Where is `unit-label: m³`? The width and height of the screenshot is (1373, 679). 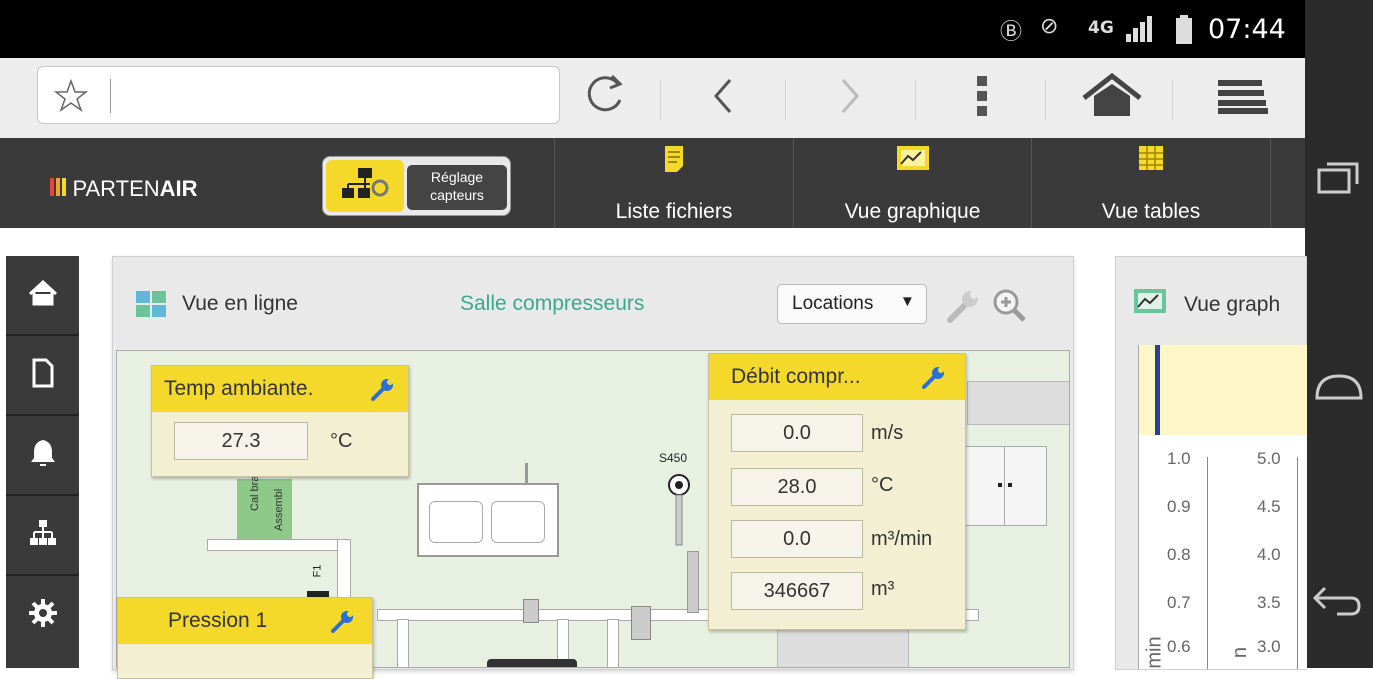 unit-label: m³ is located at coordinates (883, 589).